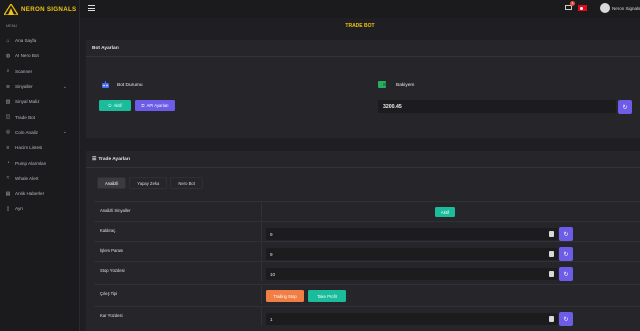  I want to click on sidebar-item-ayr-: ▯ Ayrı, so click(39, 208).